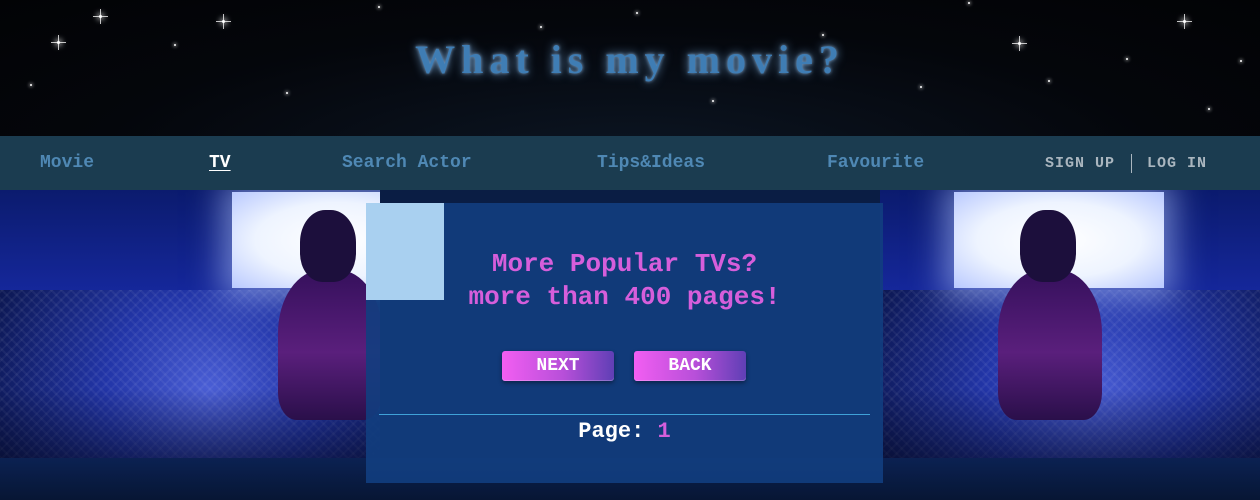 Image resolution: width=1260 pixels, height=500 pixels. I want to click on nav-item-tv: TV, so click(220, 163).